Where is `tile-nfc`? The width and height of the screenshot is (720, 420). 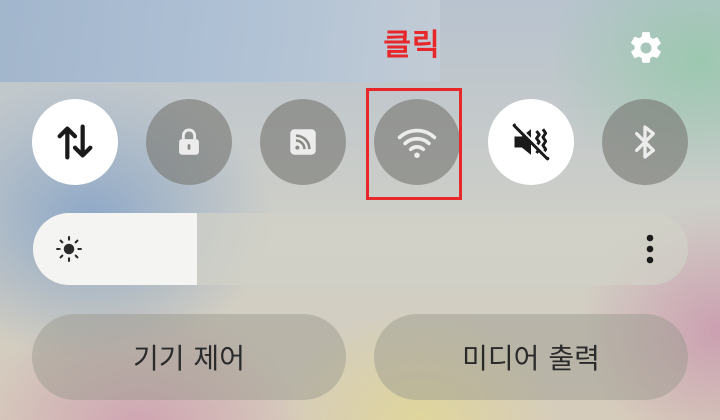
tile-nfc is located at coordinates (303, 142).